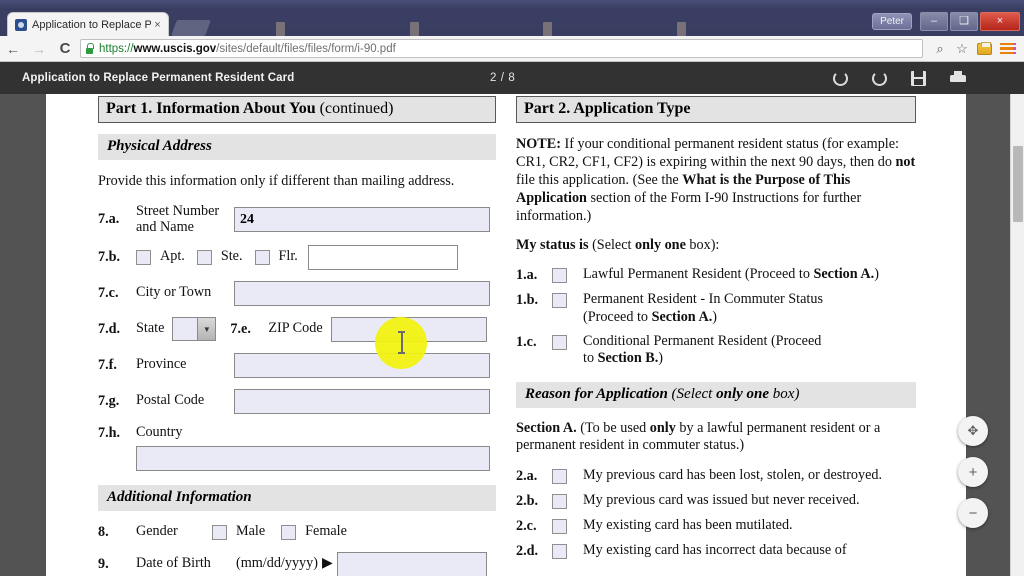 The height and width of the screenshot is (576, 1024). What do you see at coordinates (289, 532) in the screenshot?
I see `female-checkbox` at bounding box center [289, 532].